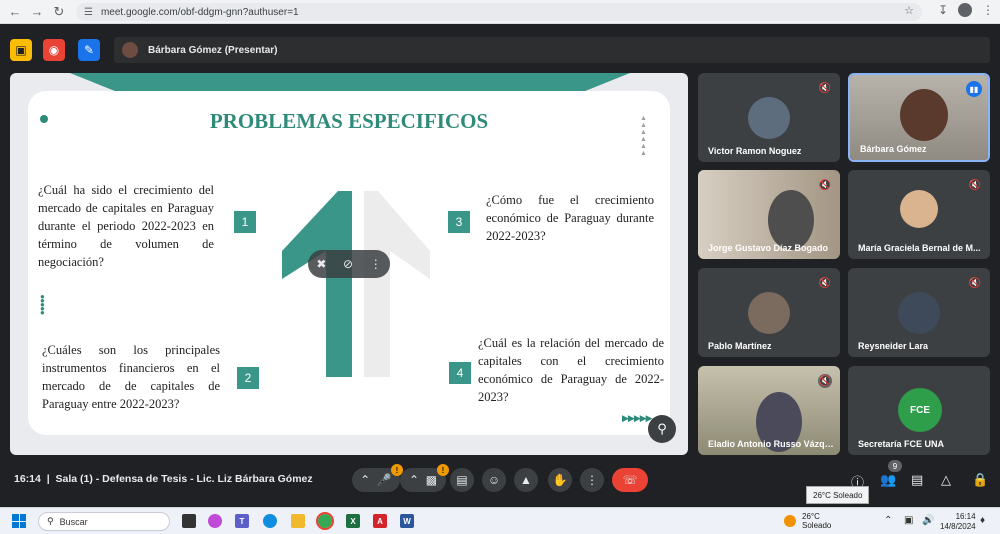 This screenshot has width=1000, height=534. I want to click on people-count-badge: 9, so click(895, 466).